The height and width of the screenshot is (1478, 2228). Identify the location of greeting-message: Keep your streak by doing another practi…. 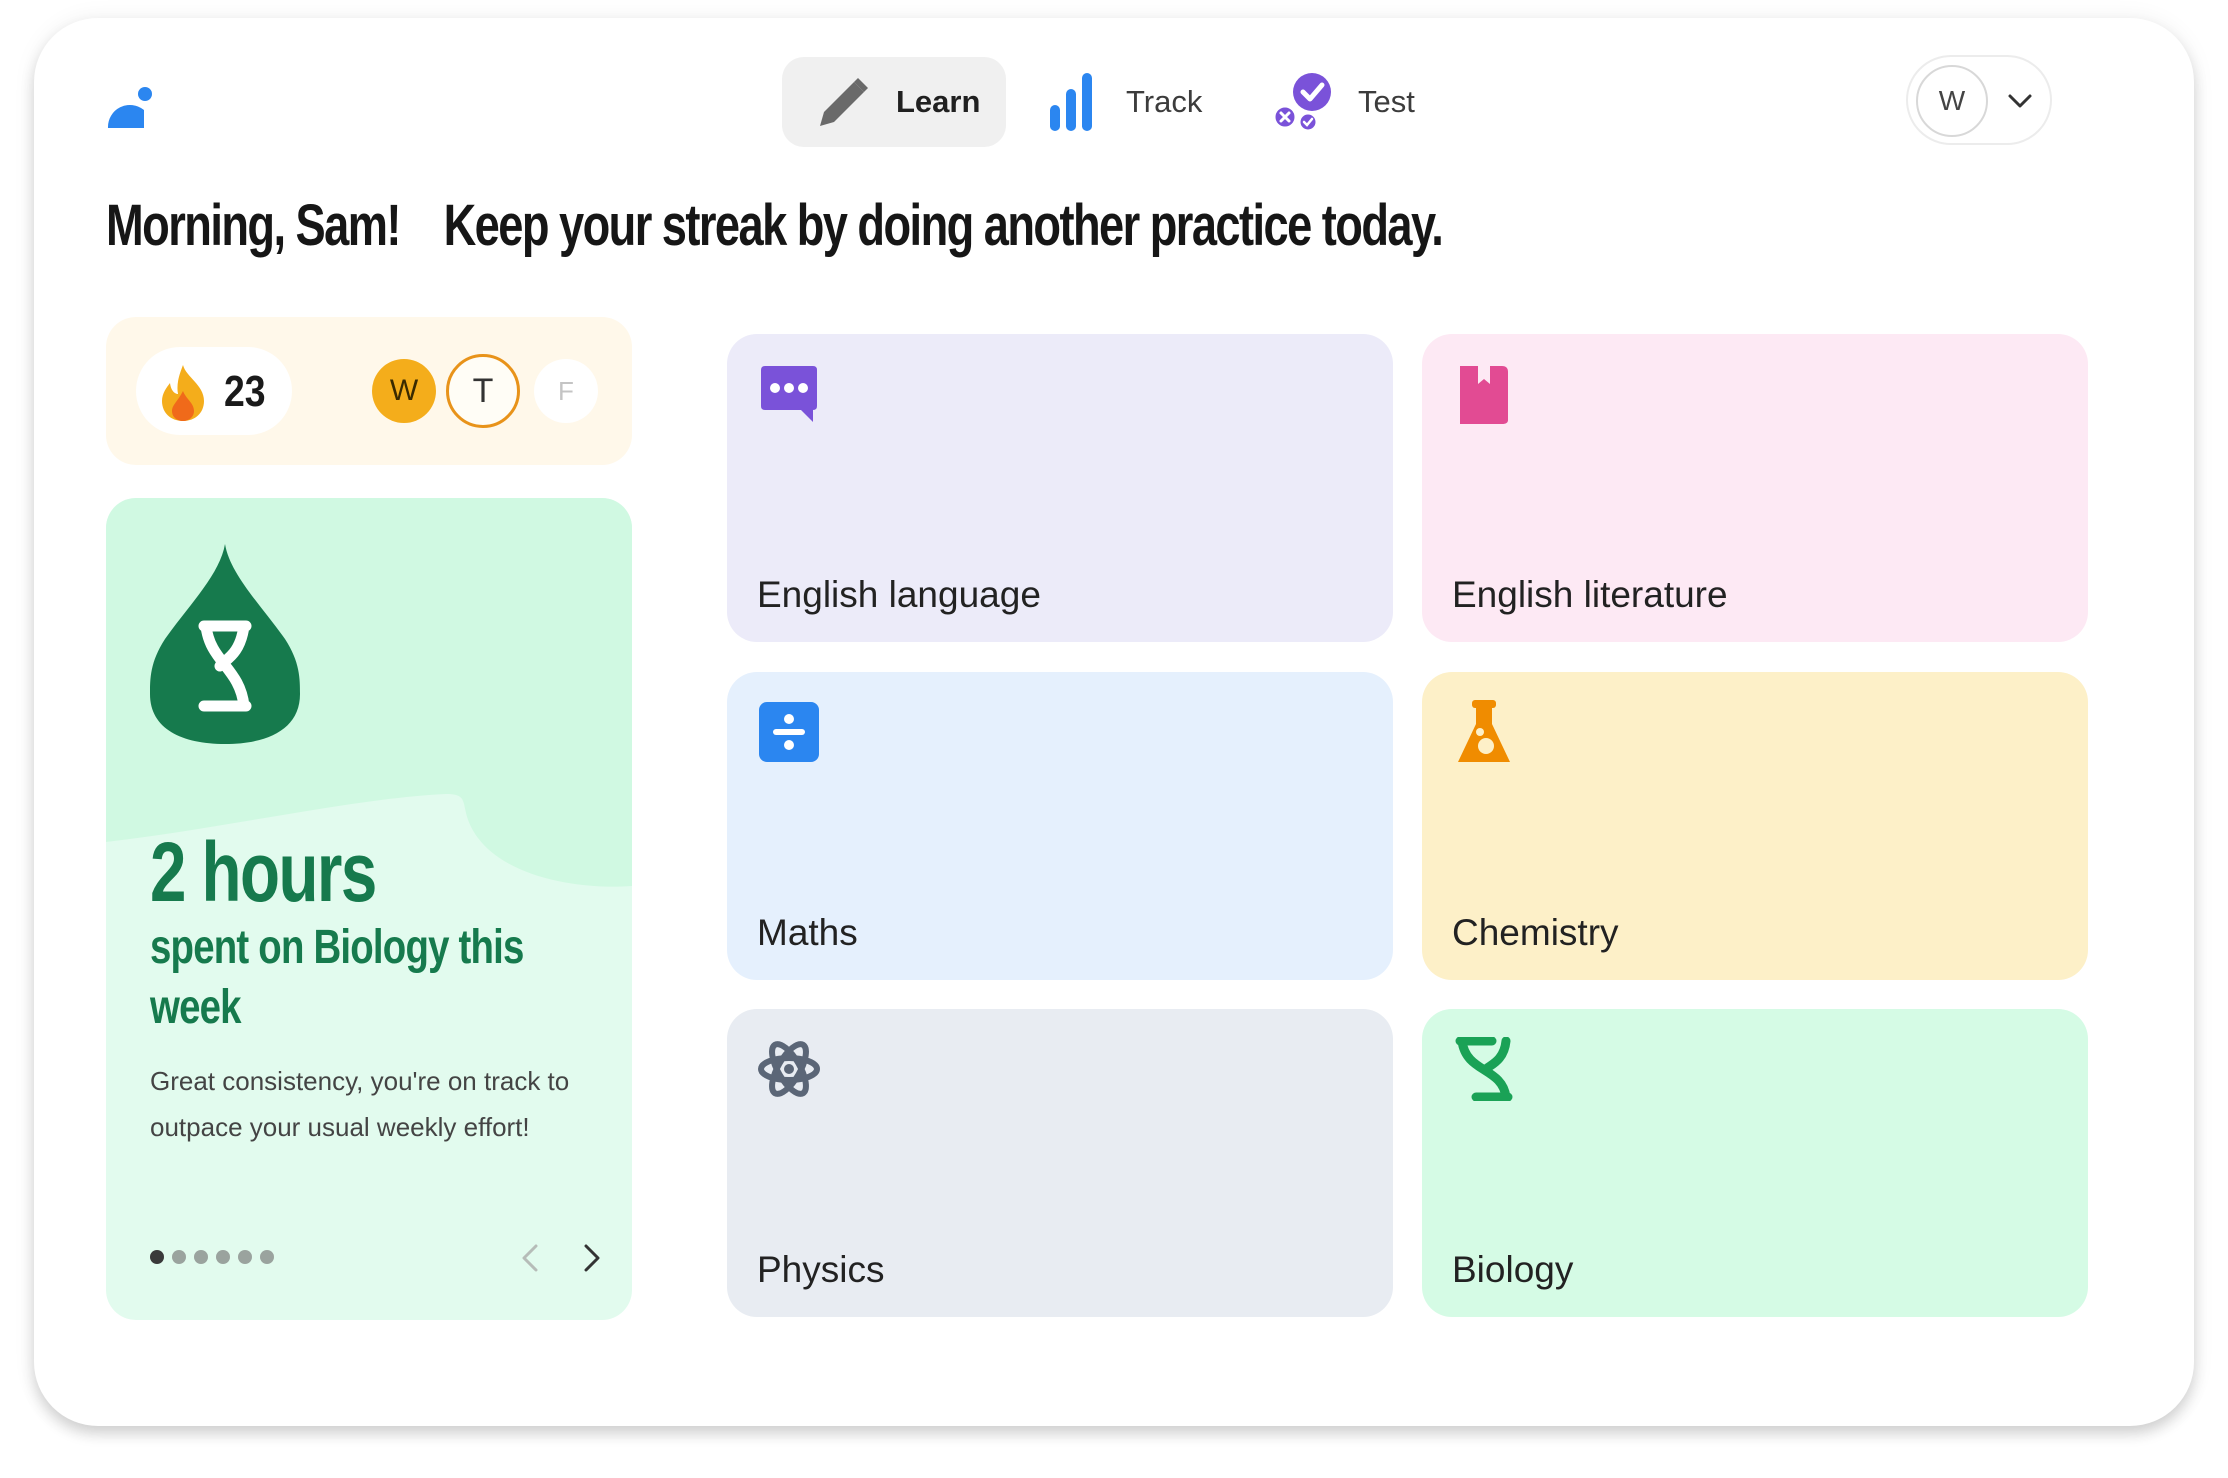
(943, 225).